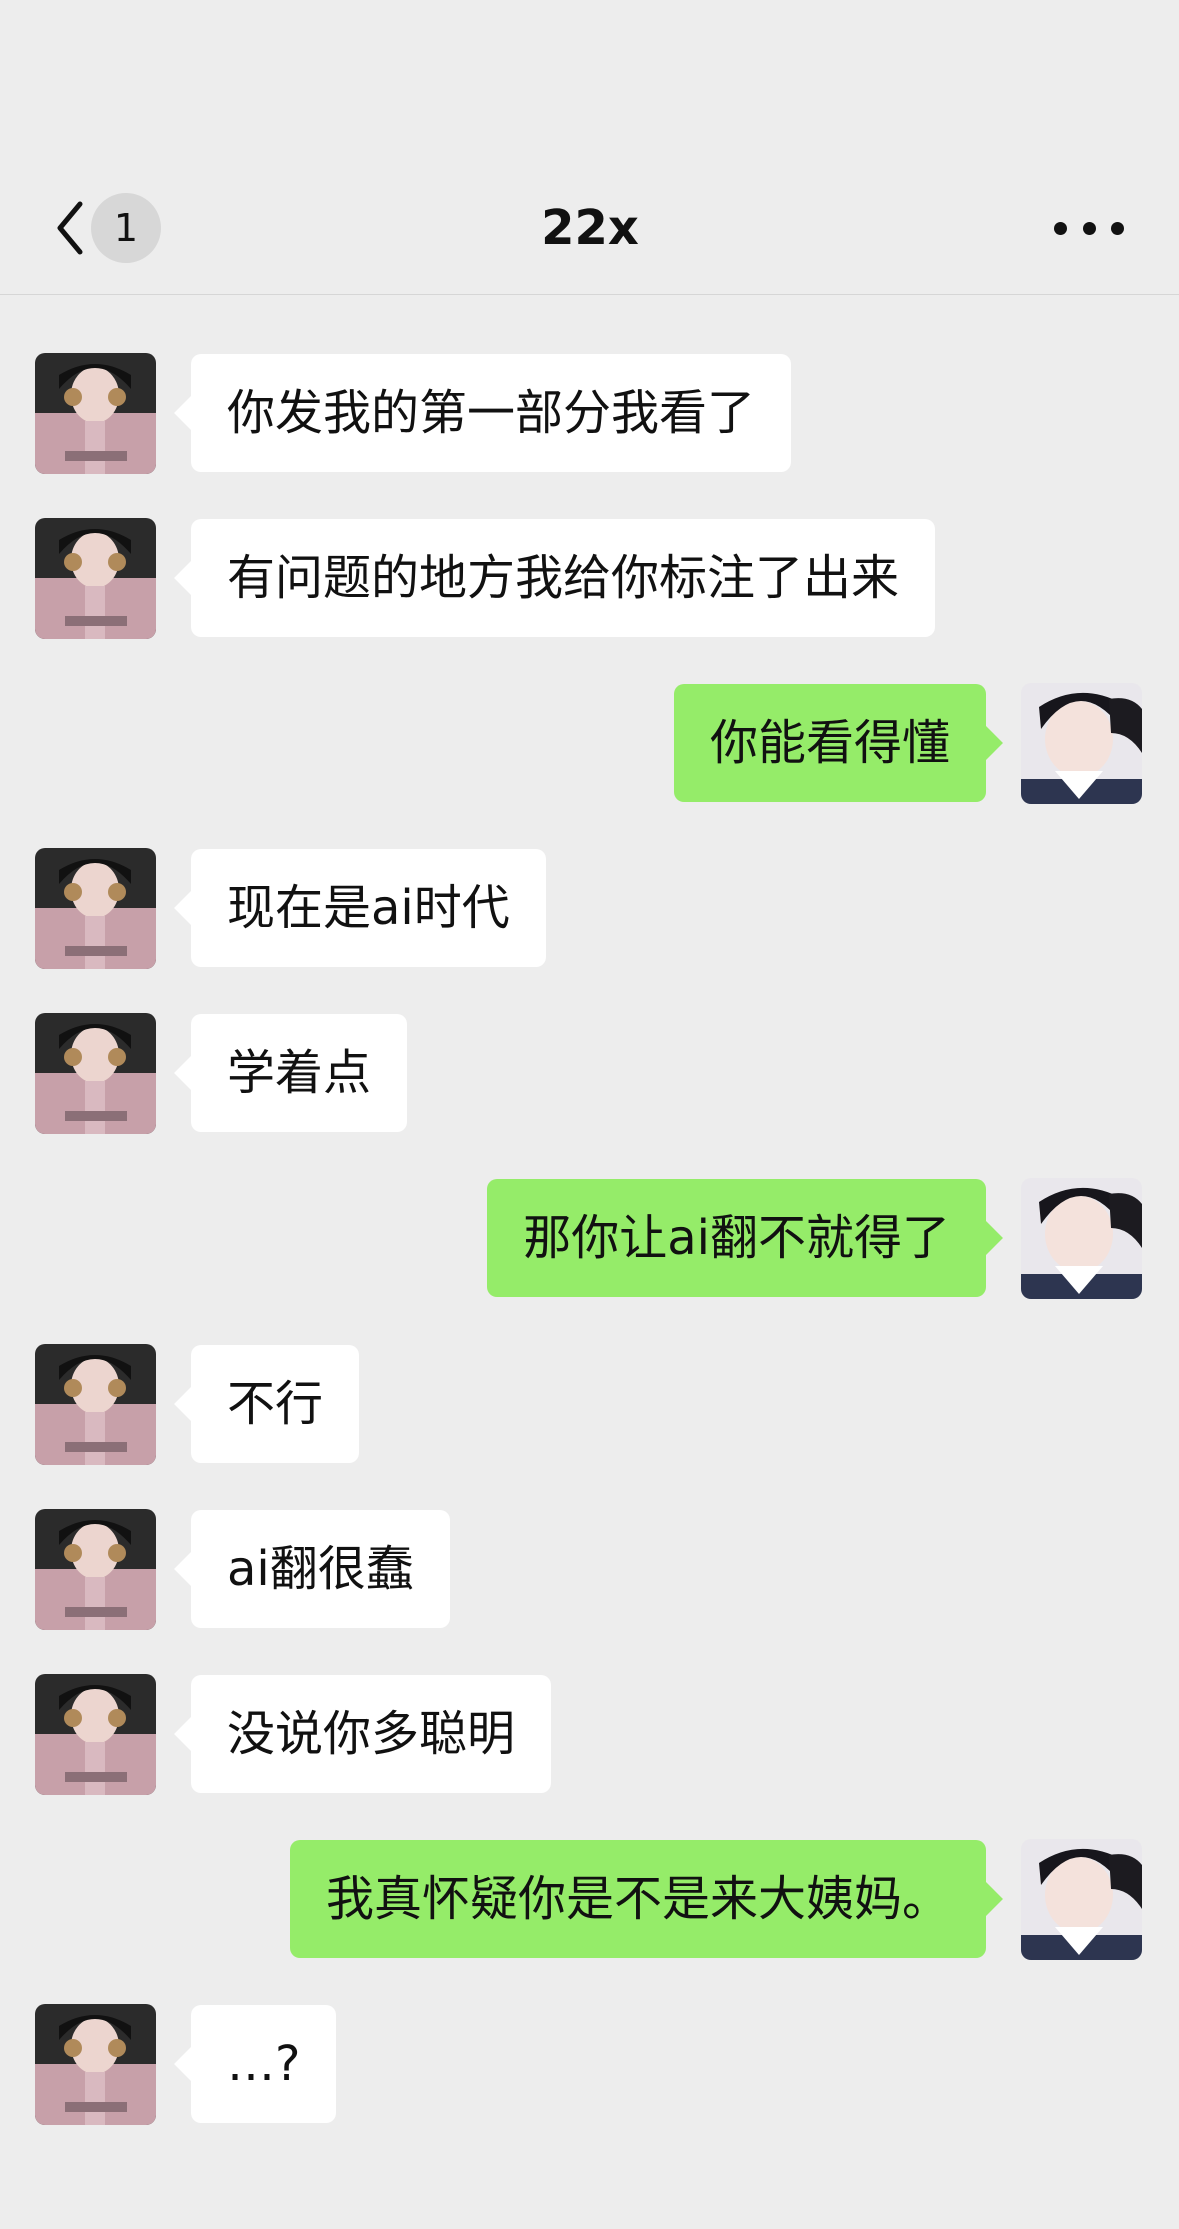  I want to click on message-row: 现在是ai时代, so click(589, 908).